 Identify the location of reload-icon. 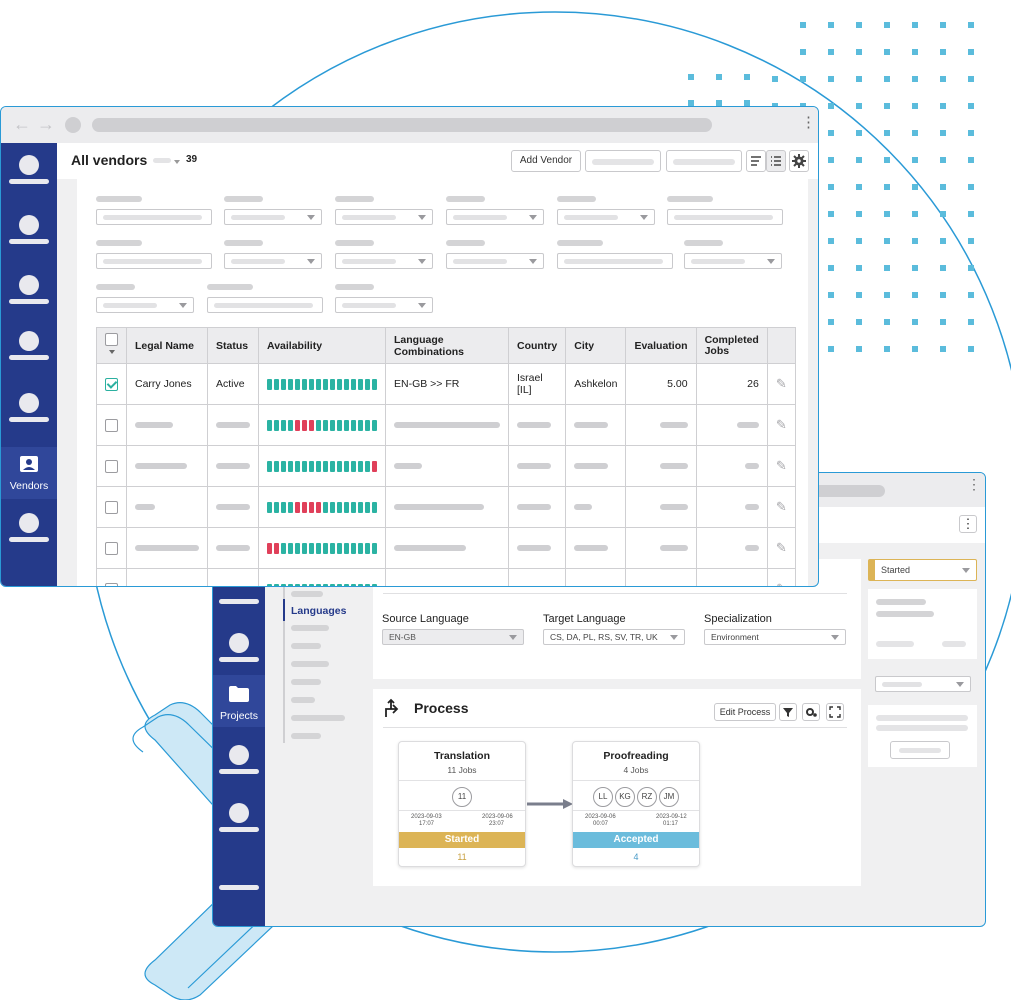
(73, 125).